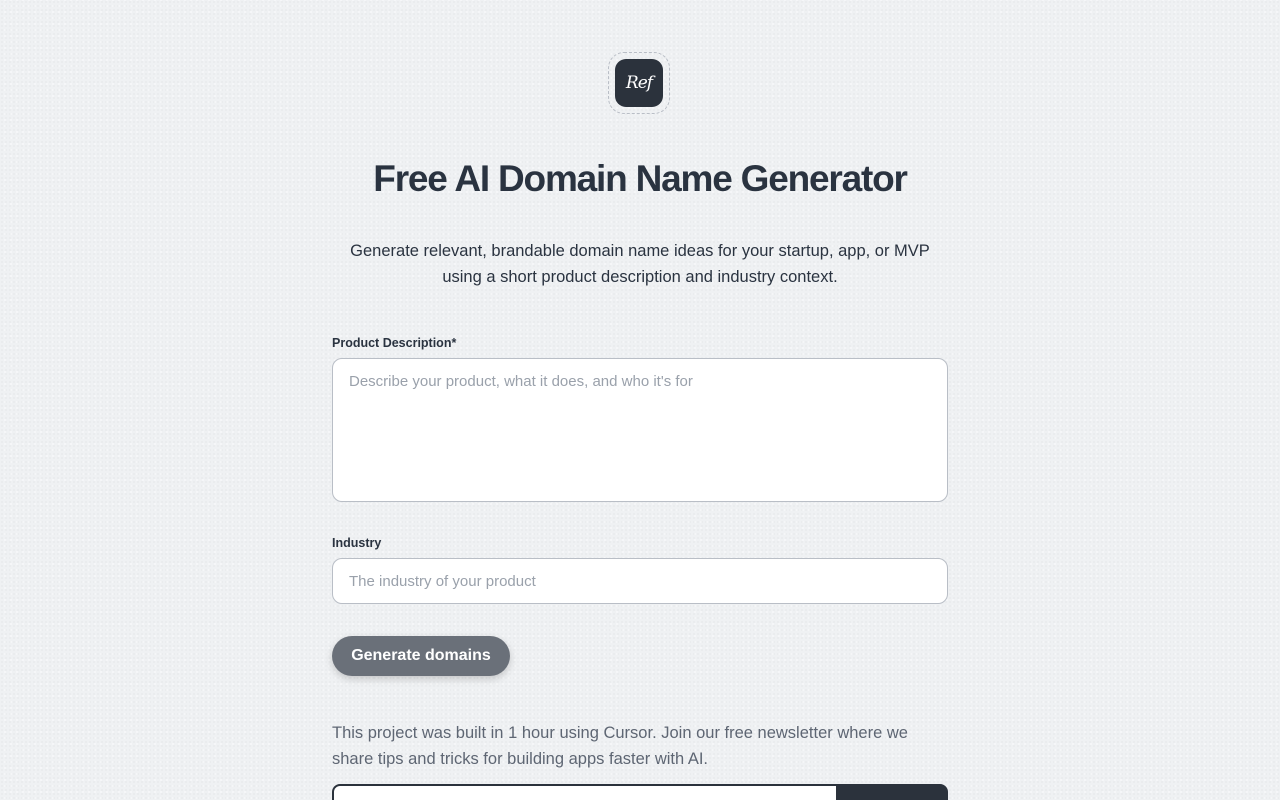 Image resolution: width=1280 pixels, height=800 pixels. I want to click on industry-input, so click(640, 581).